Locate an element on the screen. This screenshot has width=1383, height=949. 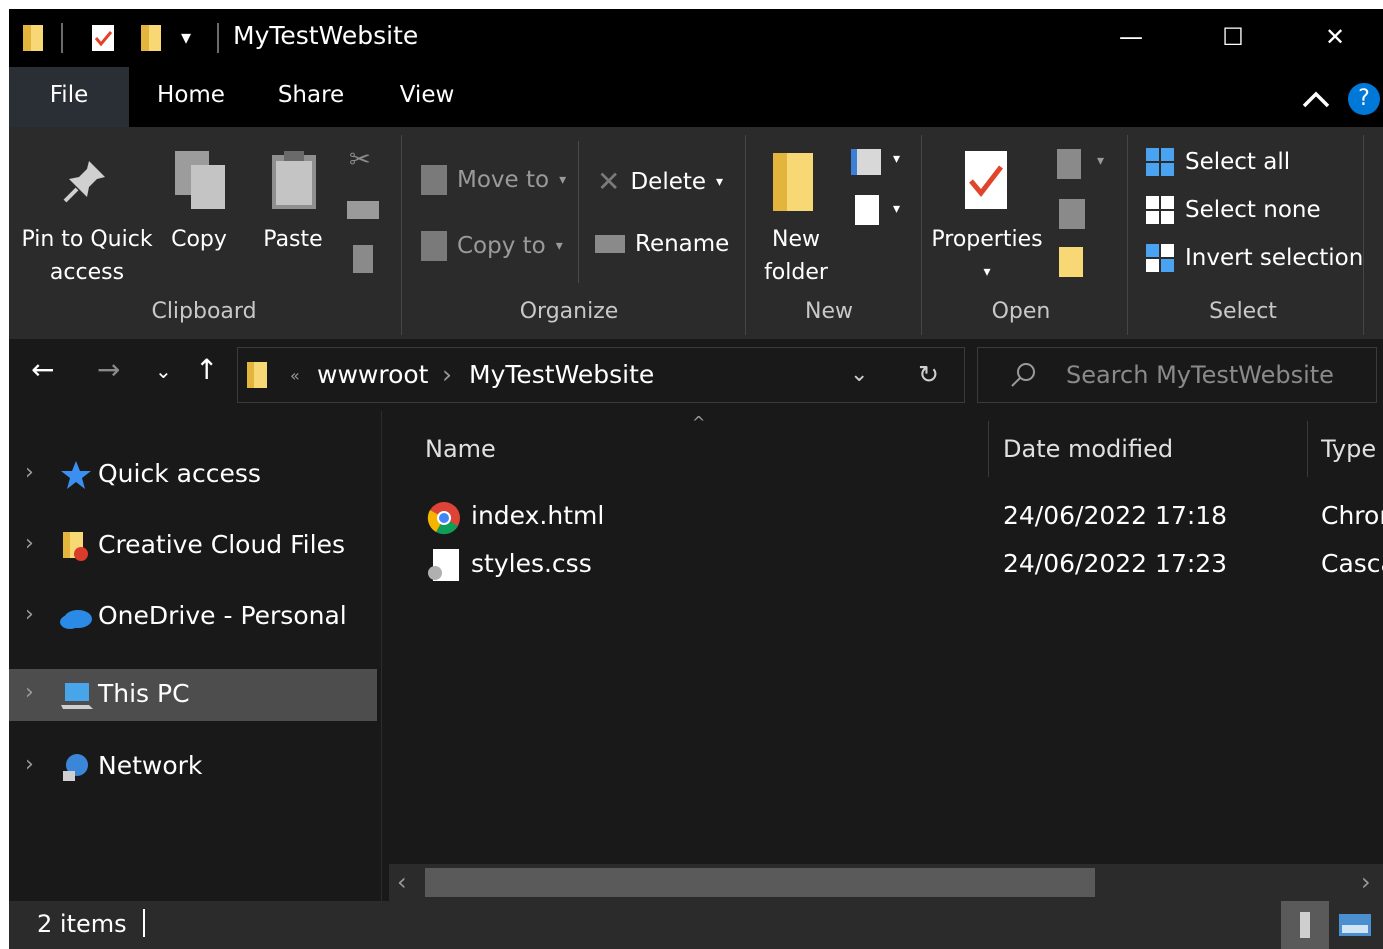
details-view-button is located at coordinates (1305, 925).